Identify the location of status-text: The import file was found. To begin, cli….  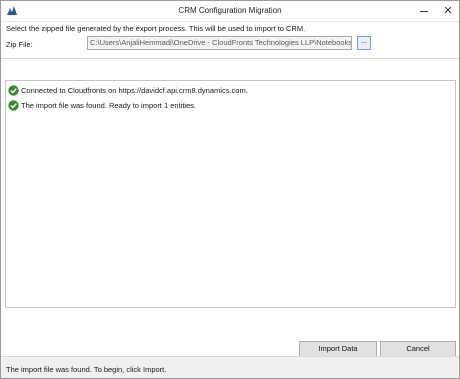
(86, 369).